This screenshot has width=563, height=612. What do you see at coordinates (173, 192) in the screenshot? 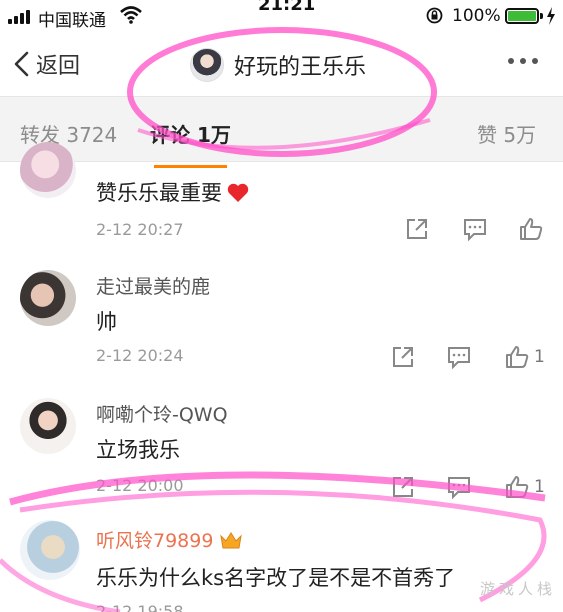
I see `comment-text: 赞乐乐最重要` at bounding box center [173, 192].